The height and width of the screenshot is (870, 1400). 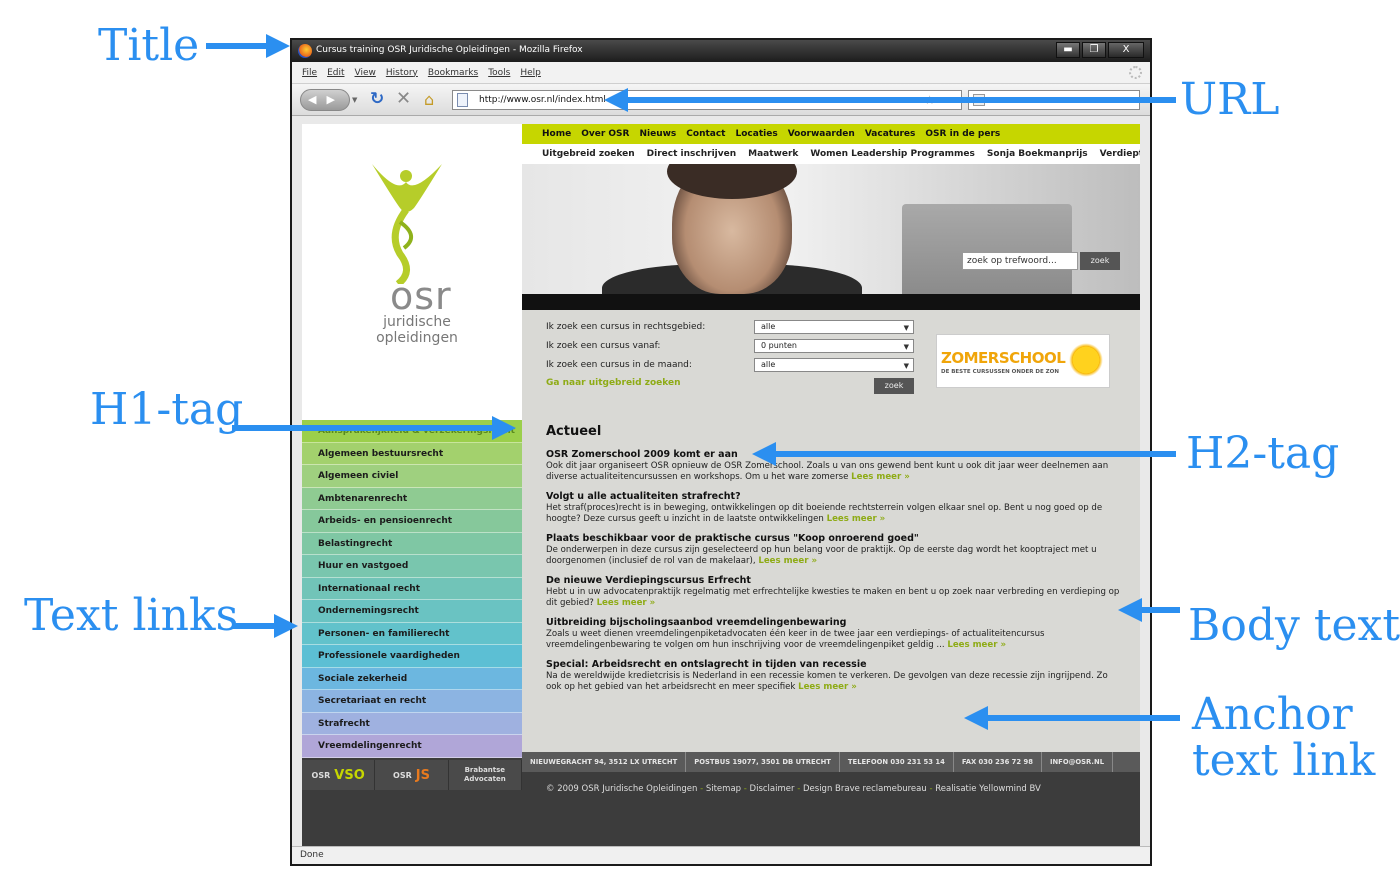 What do you see at coordinates (988, 789) in the screenshot?
I see `footer-realisatie-link: Realisatie Yellowmind BV` at bounding box center [988, 789].